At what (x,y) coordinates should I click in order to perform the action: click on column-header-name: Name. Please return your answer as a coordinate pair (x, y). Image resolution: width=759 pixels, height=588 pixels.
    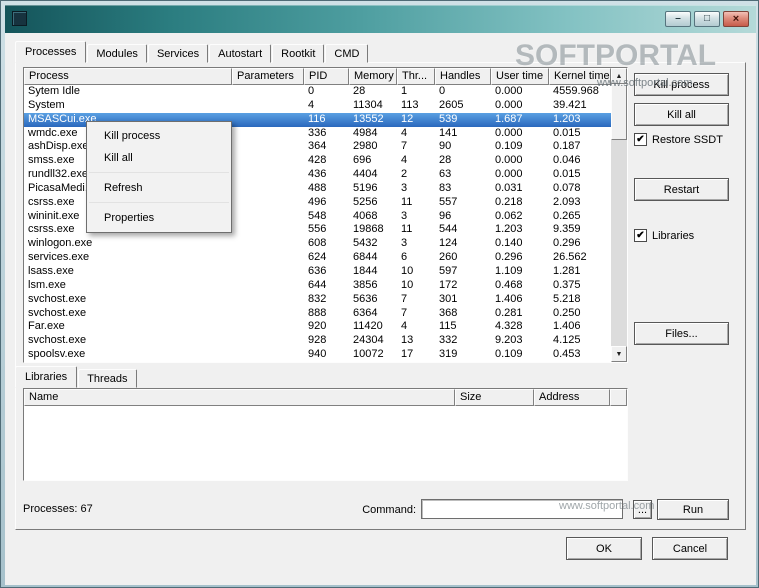
    Looking at the image, I should click on (239, 397).